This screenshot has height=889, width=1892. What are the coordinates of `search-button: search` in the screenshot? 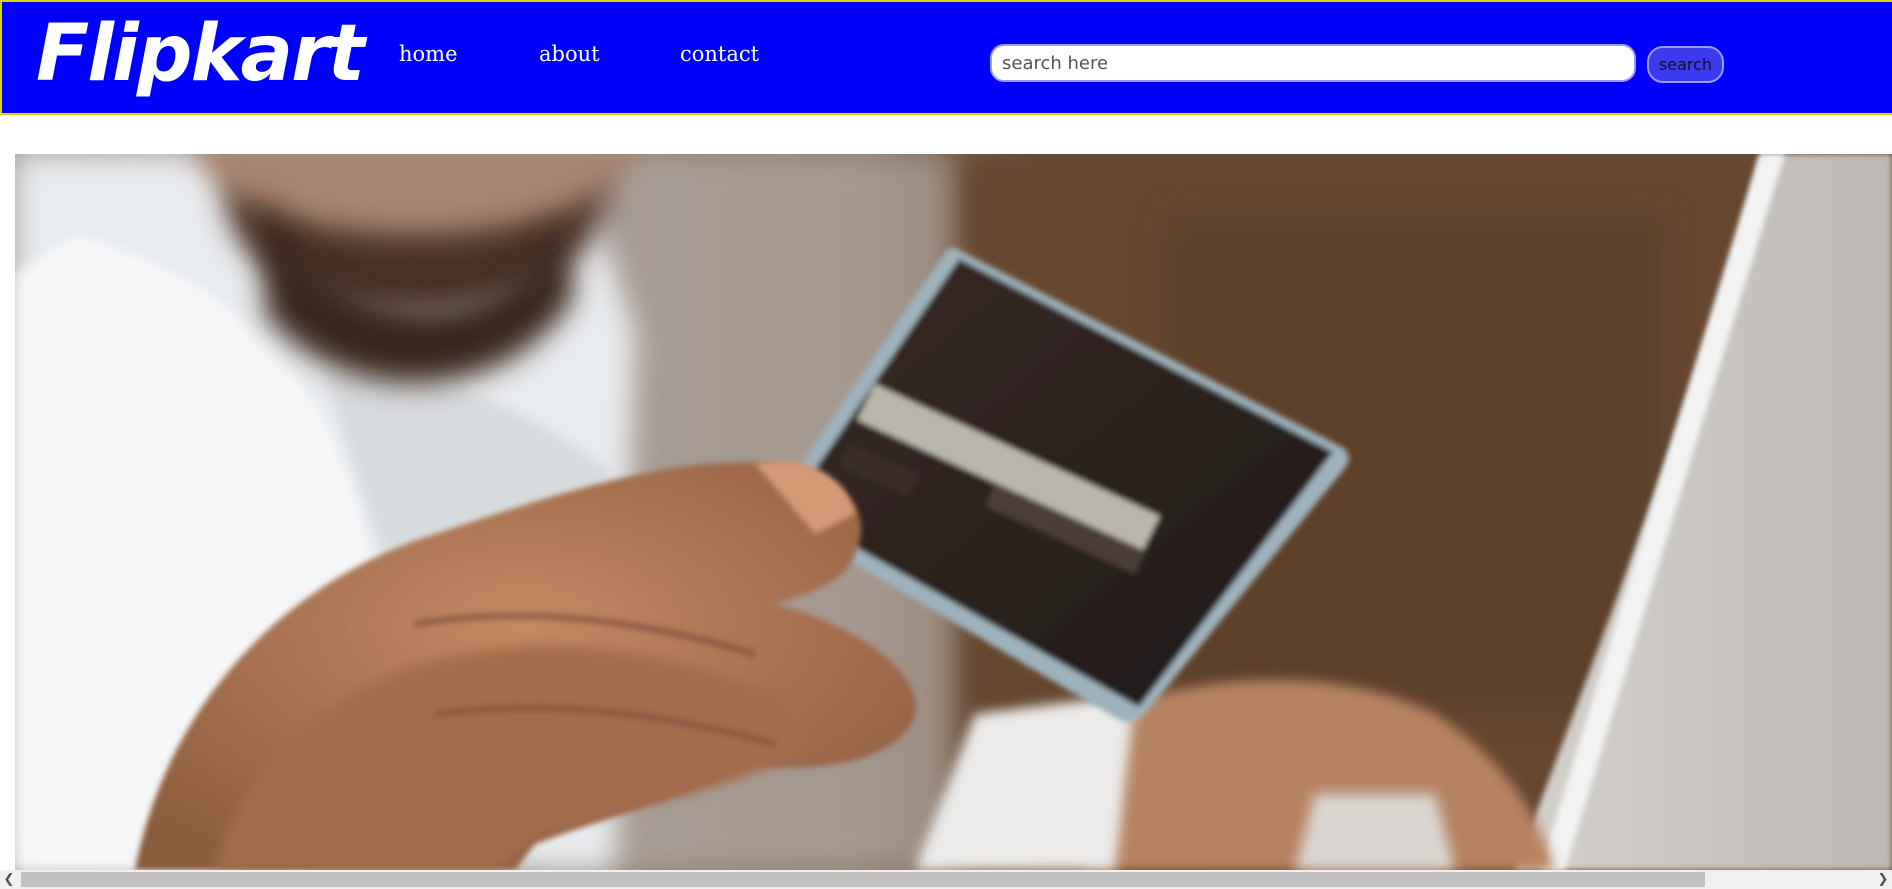 It's located at (1685, 64).